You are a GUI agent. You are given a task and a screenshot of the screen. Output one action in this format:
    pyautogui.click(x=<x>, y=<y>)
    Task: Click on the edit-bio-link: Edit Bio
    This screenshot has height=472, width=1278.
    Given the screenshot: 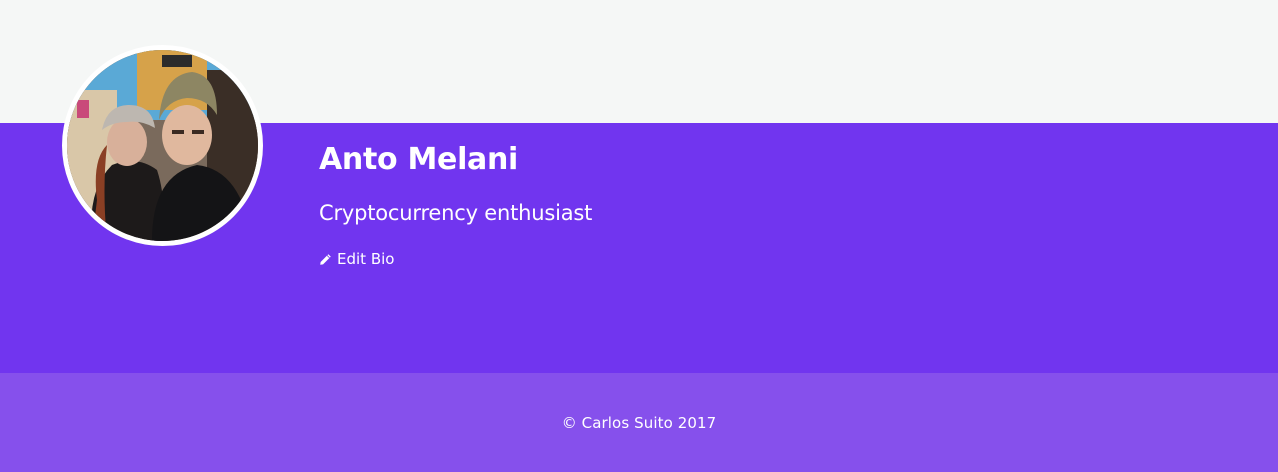 What is the action you would take?
    pyautogui.click(x=356, y=259)
    